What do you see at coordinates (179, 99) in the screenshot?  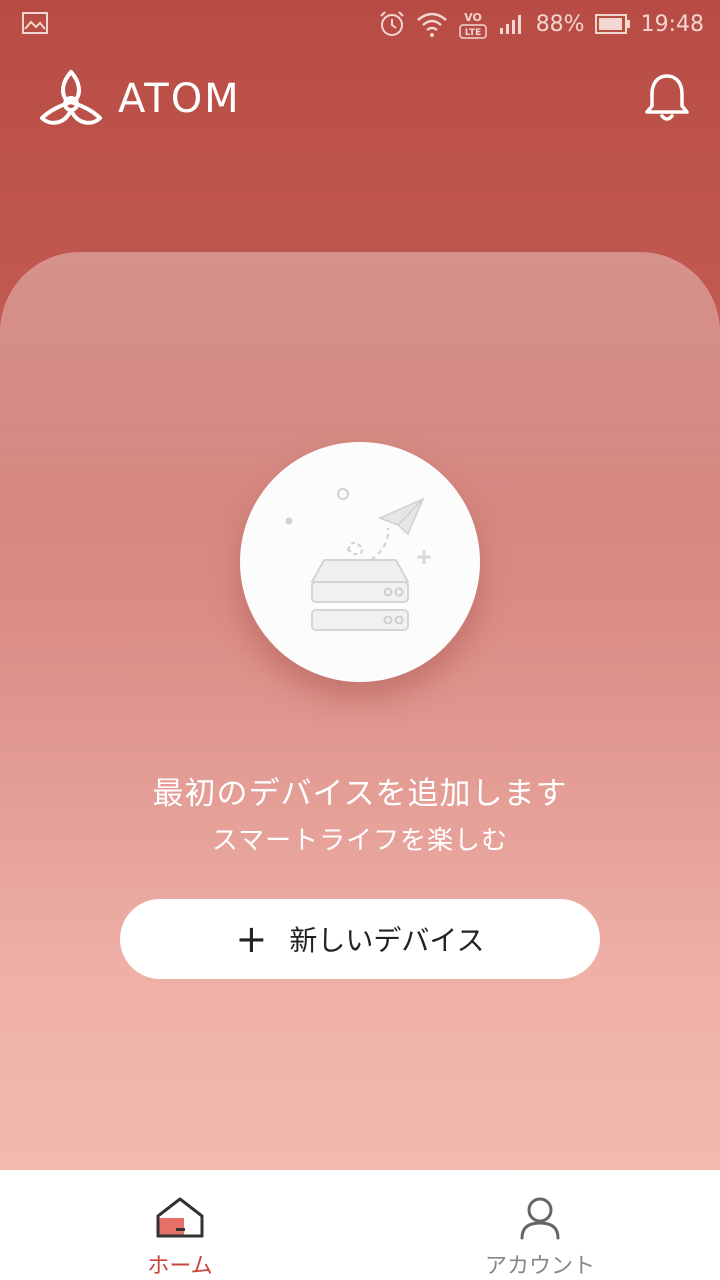 I see `brand-name: ATOM` at bounding box center [179, 99].